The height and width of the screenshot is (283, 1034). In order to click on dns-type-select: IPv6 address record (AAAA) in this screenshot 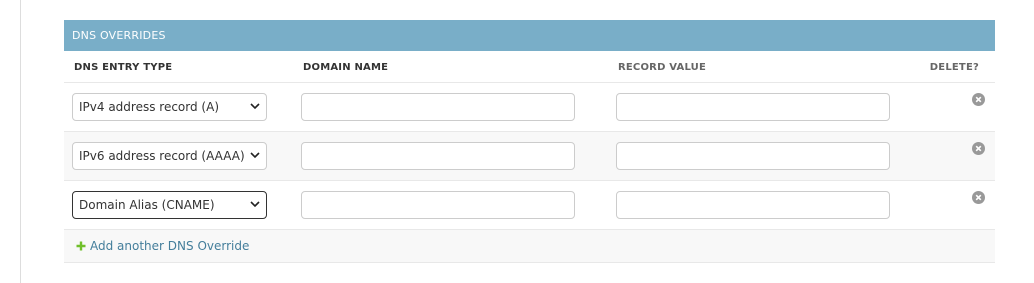, I will do `click(169, 156)`.